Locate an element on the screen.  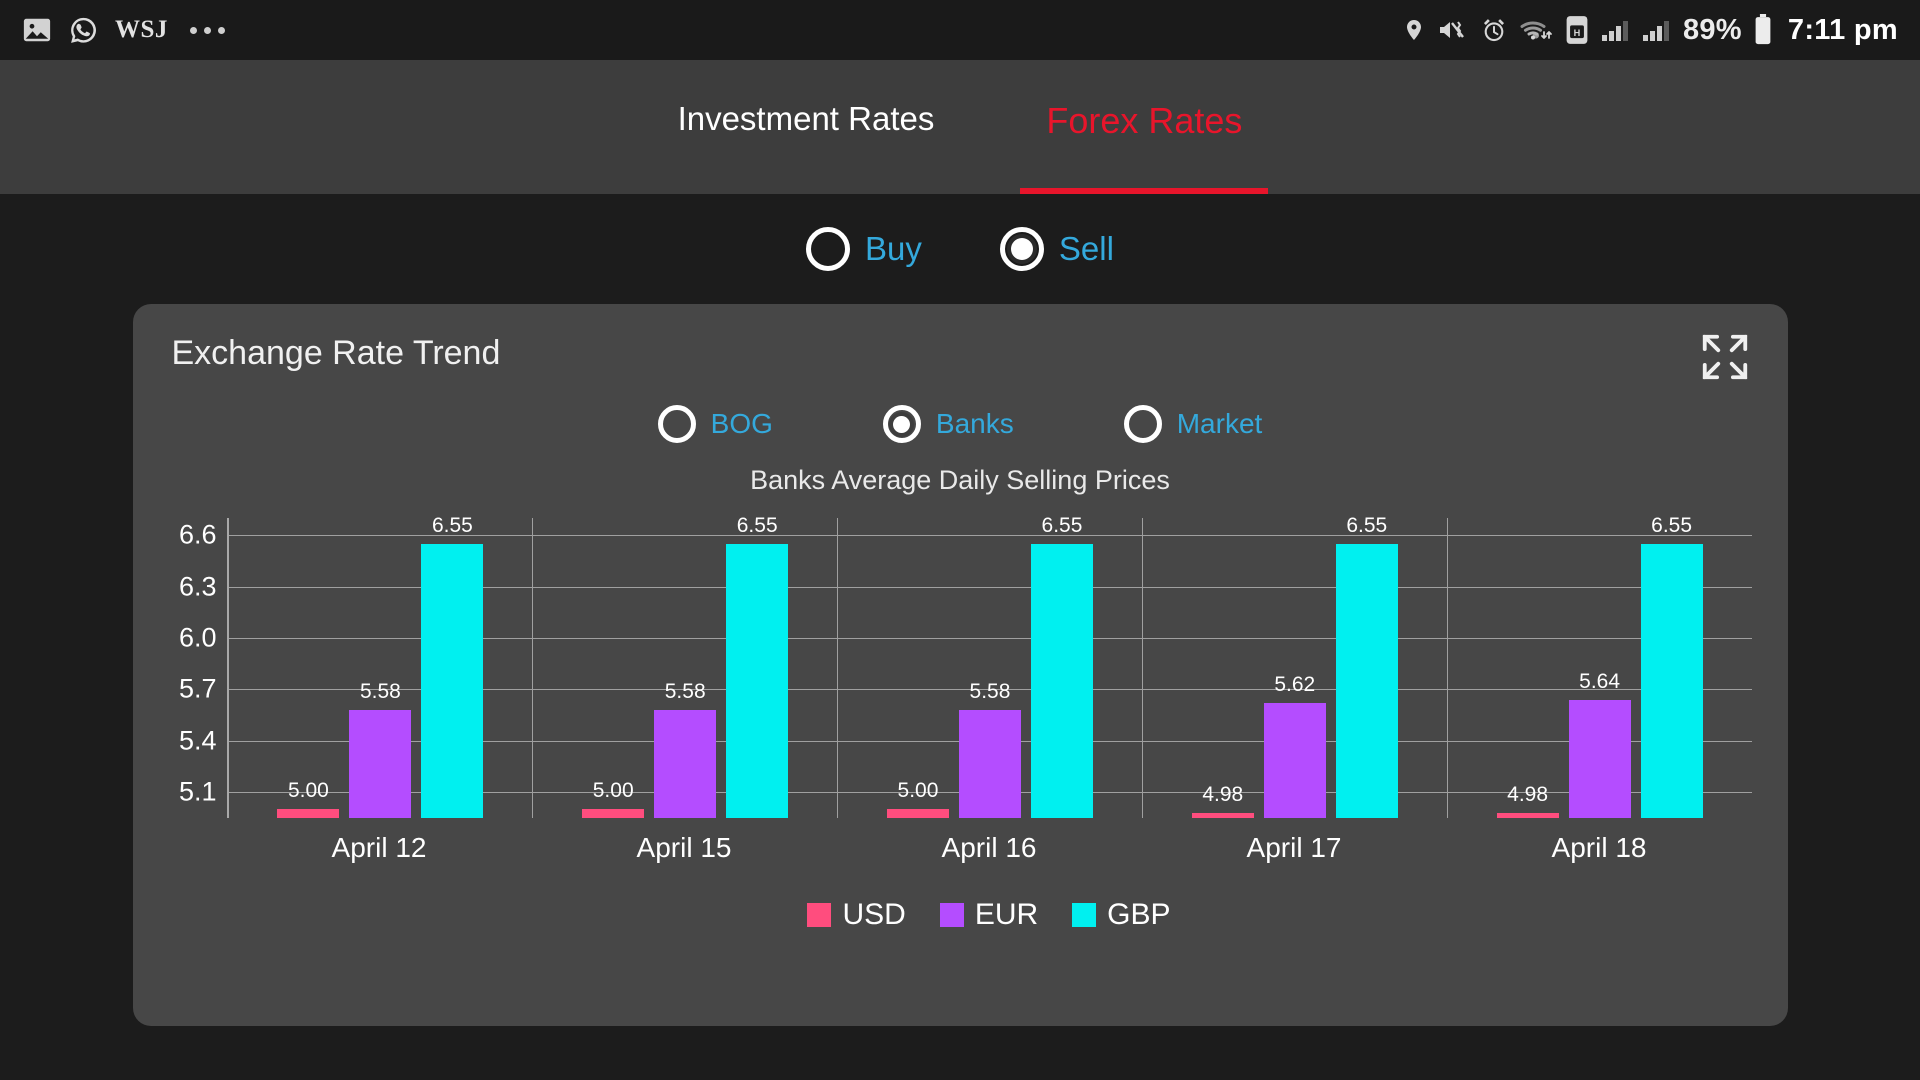
legend-label: GBP is located at coordinates (1139, 914).